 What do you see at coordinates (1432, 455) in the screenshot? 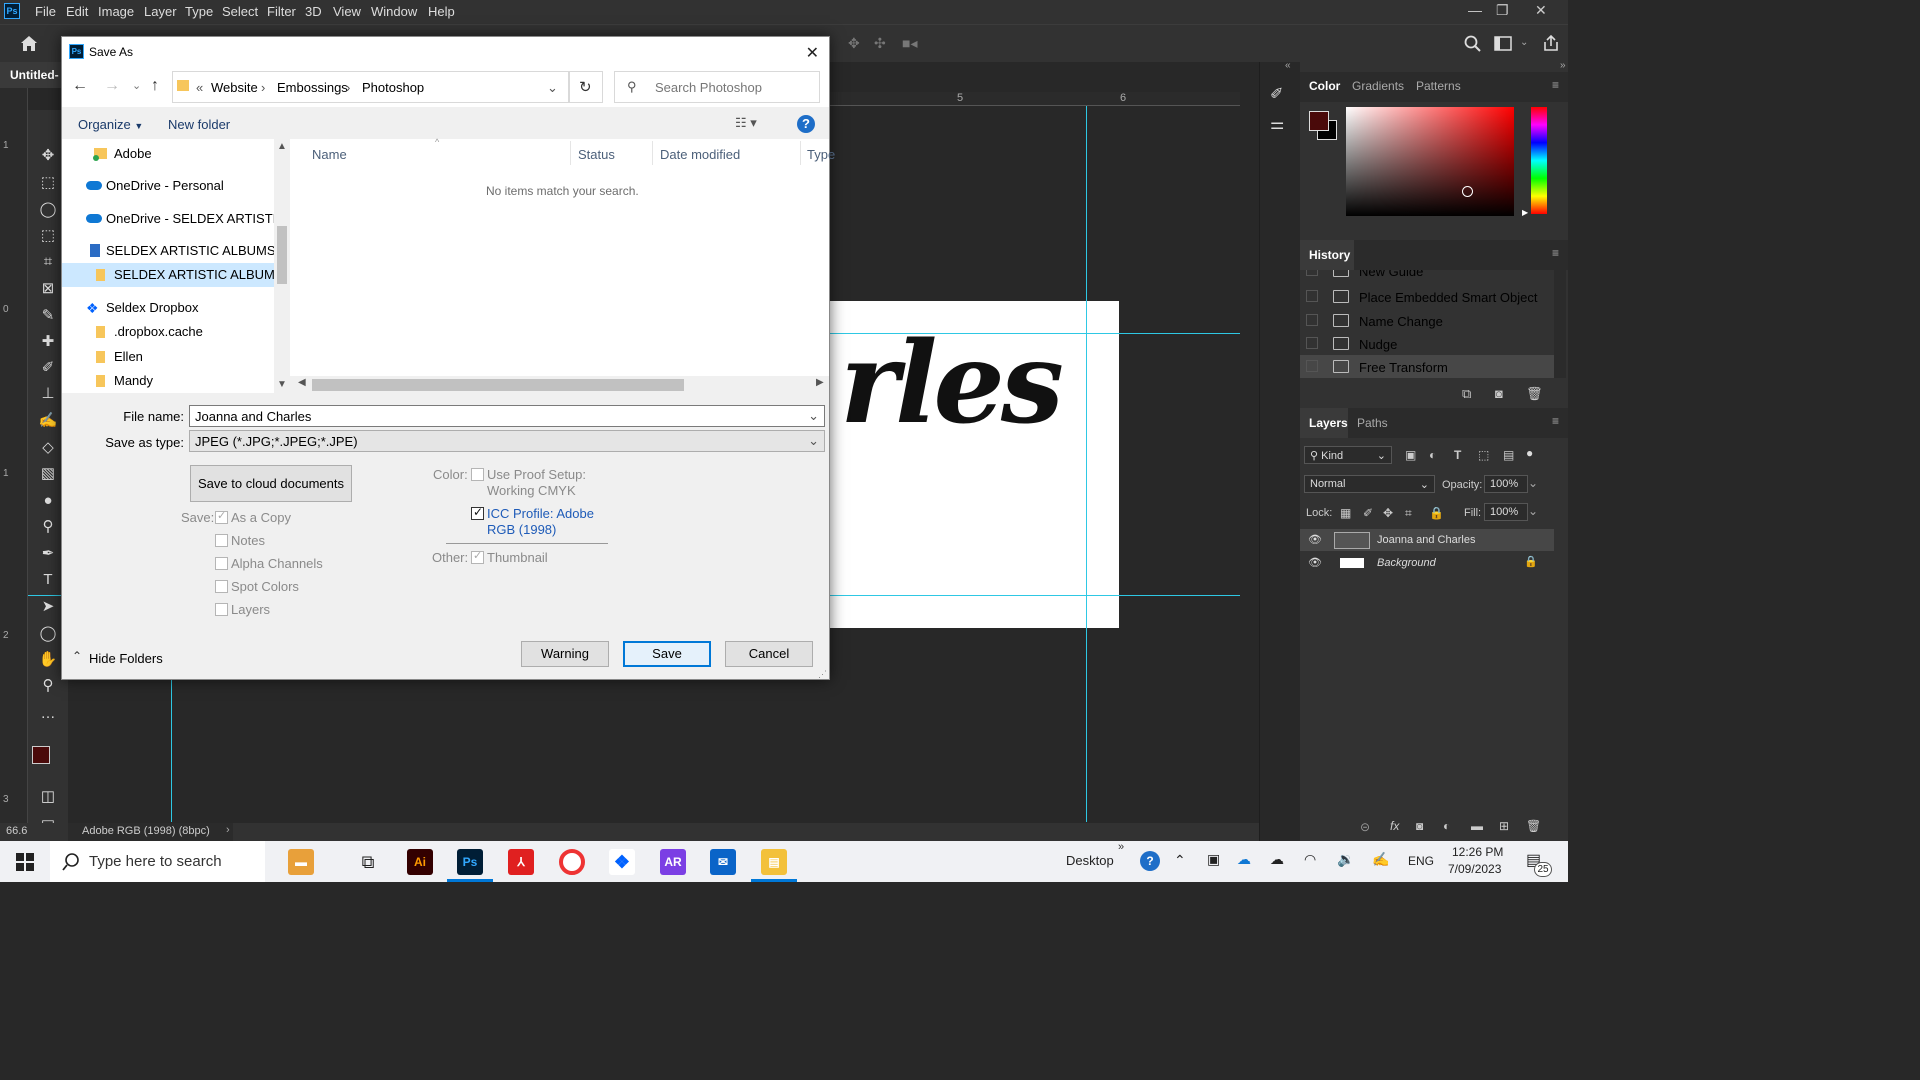
I see `filter-adjustment-icon: ◐` at bounding box center [1432, 455].